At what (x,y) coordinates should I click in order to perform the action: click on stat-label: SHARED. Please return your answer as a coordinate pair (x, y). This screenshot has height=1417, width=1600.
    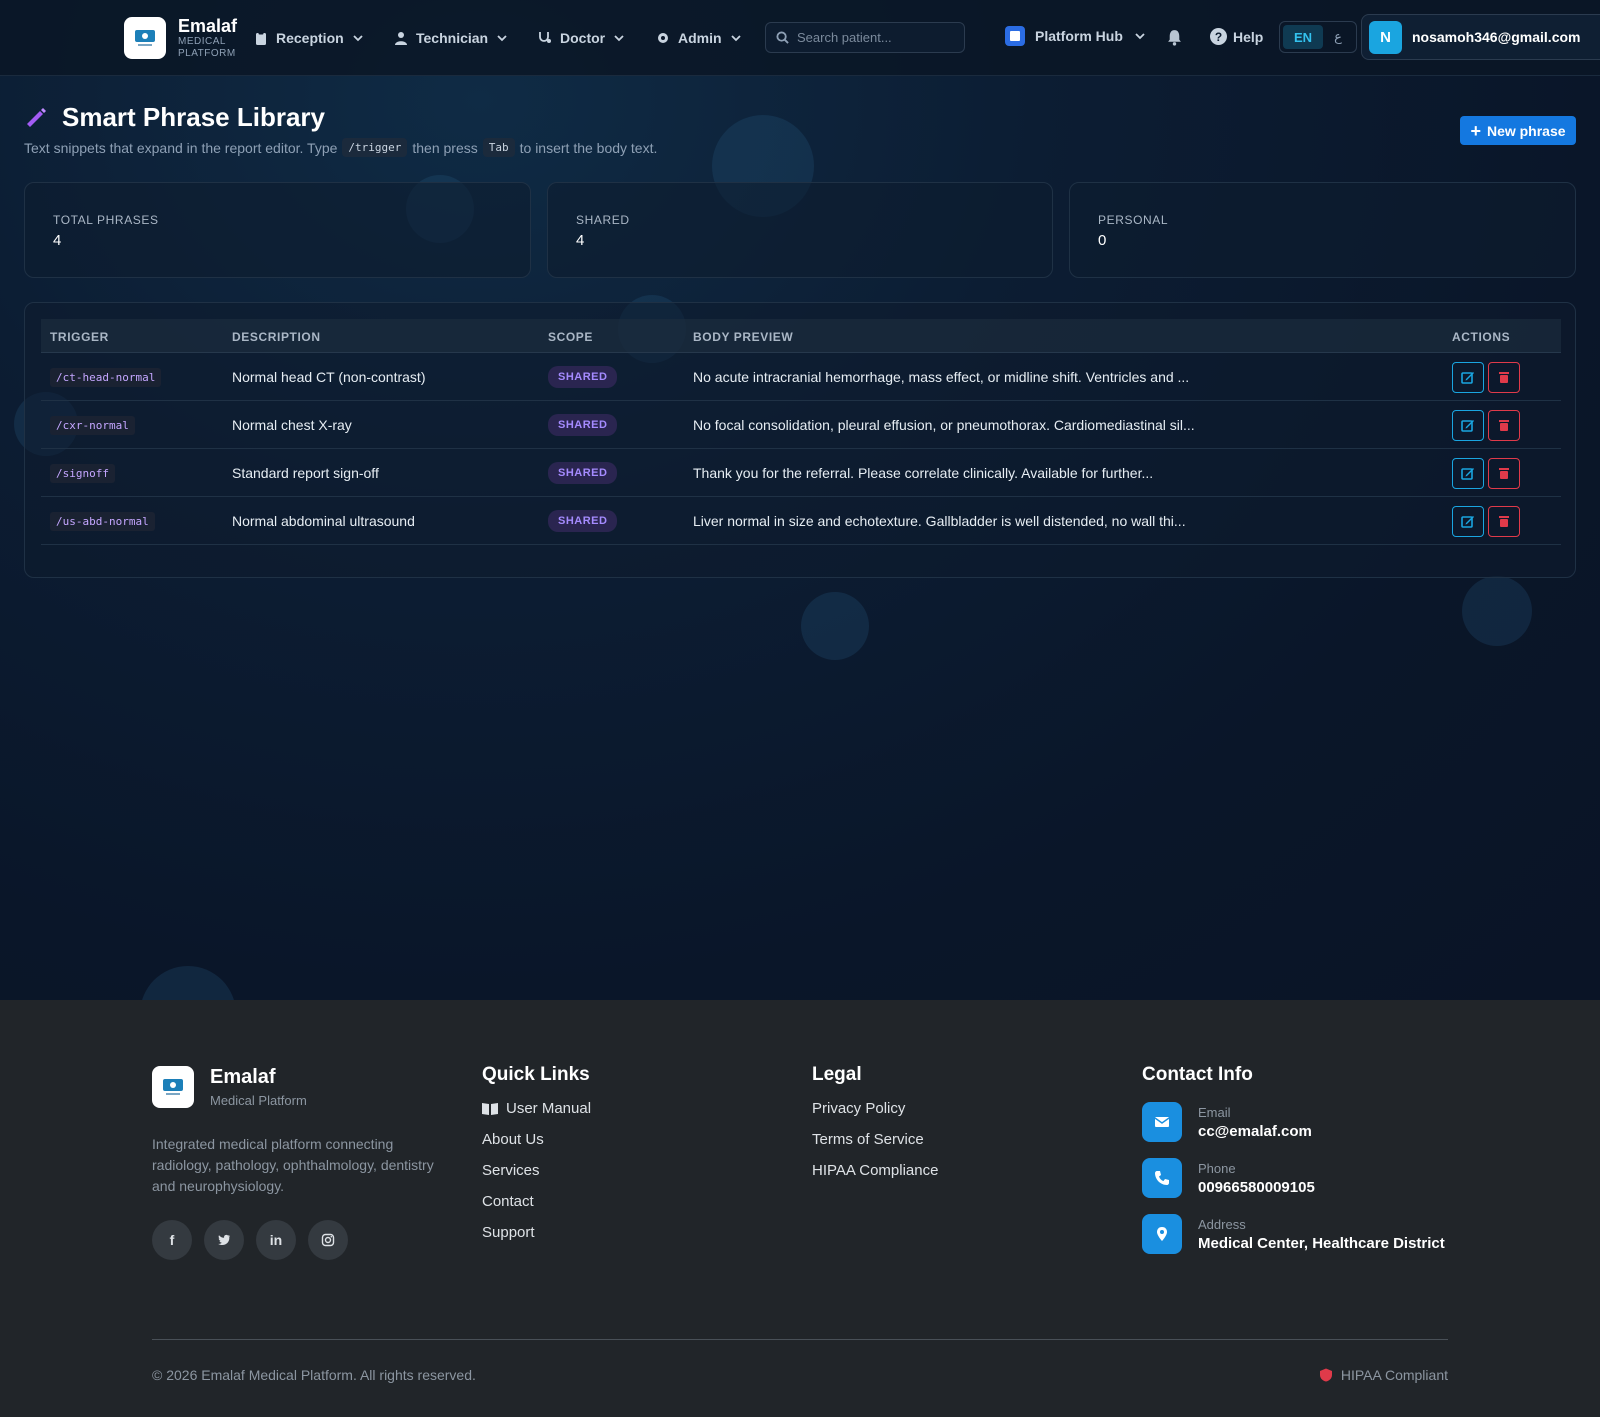
    Looking at the image, I should click on (603, 220).